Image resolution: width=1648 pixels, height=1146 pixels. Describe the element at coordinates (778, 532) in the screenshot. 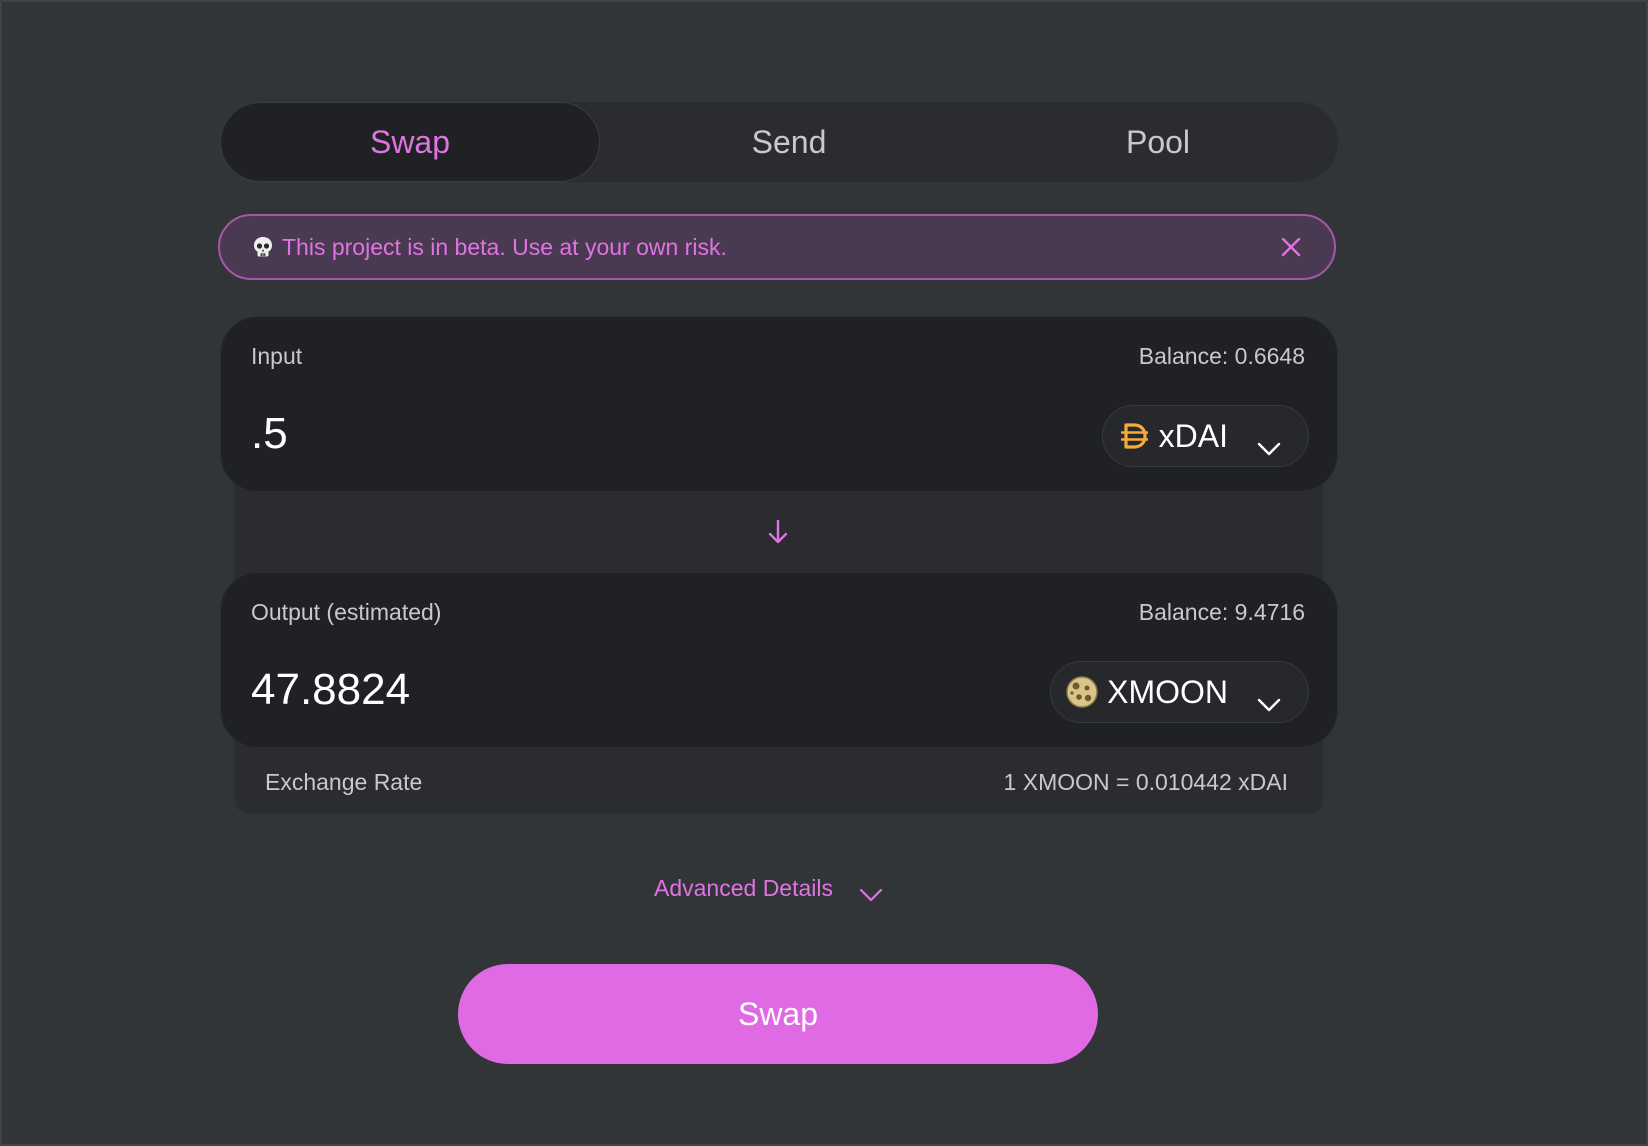

I see `arrow-down-icon` at that location.